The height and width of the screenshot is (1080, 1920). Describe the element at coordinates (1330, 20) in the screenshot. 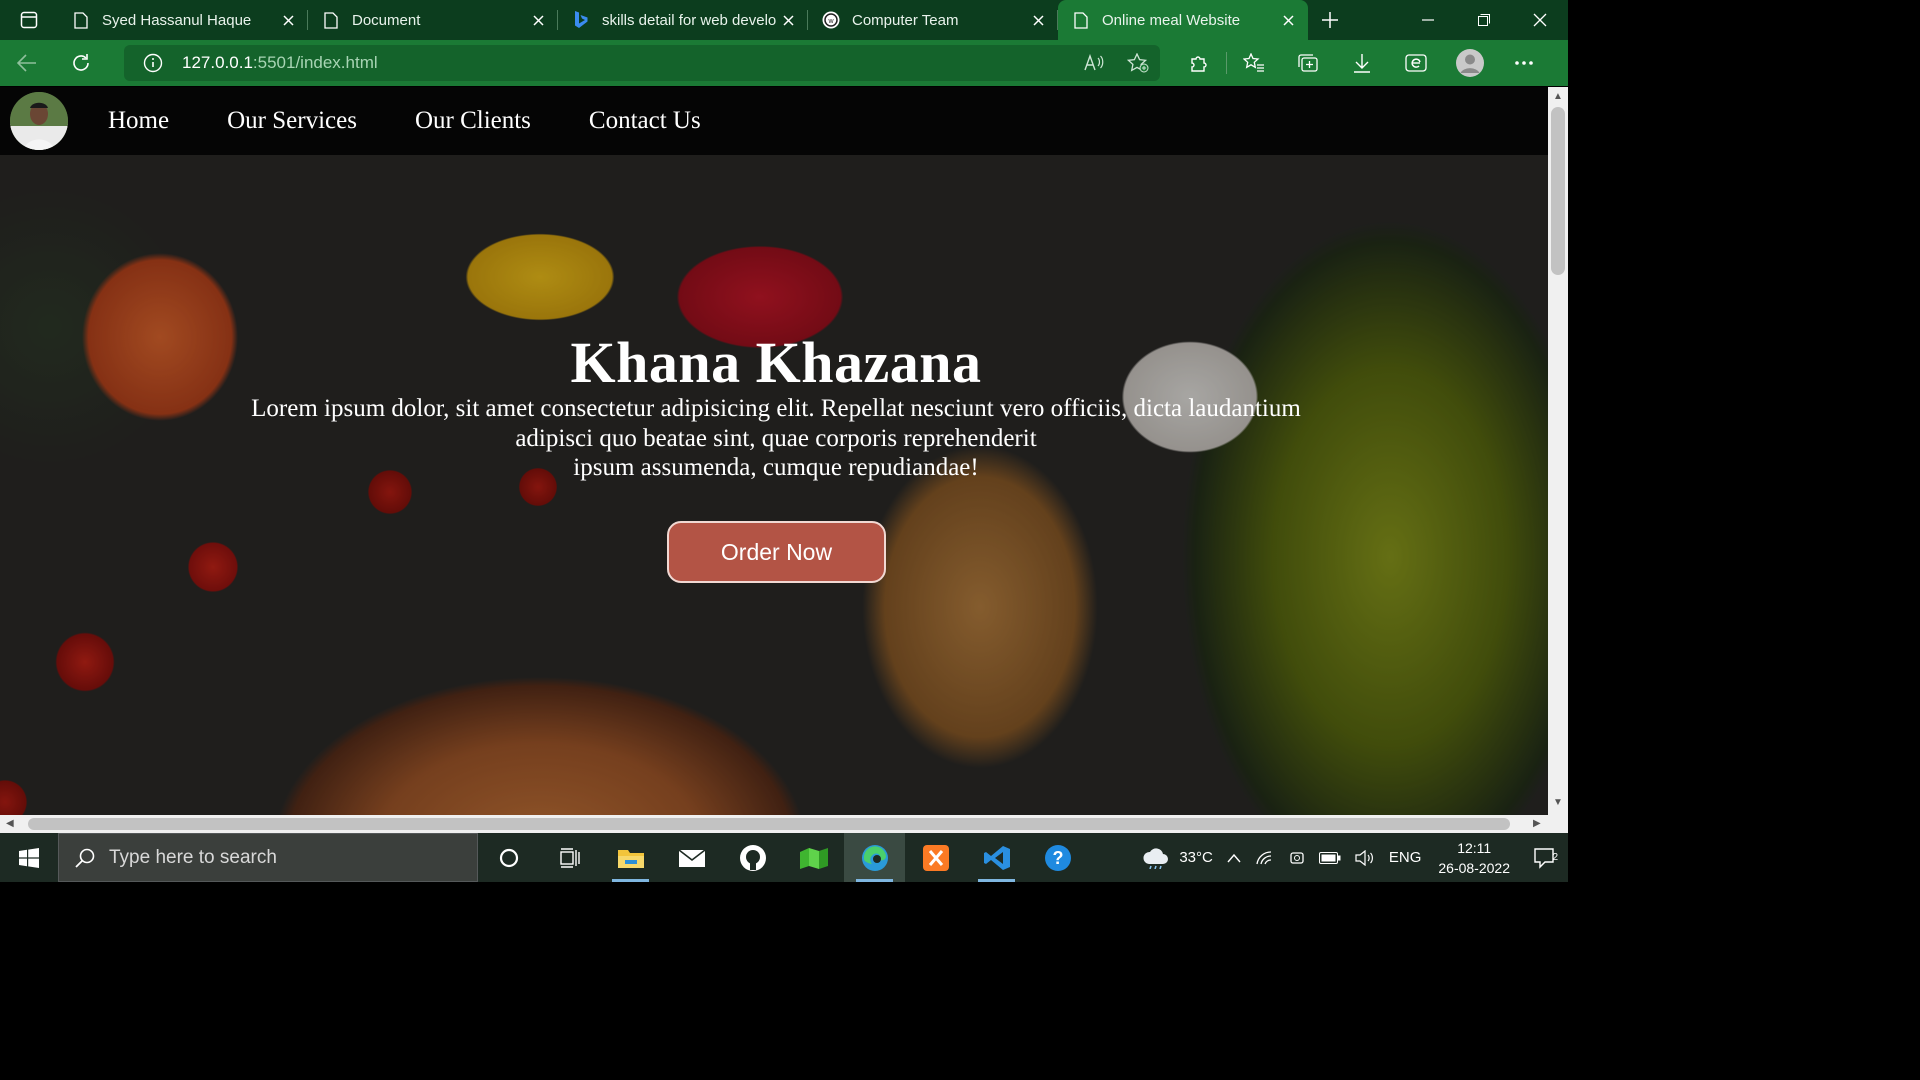

I see `new-tab-button` at that location.